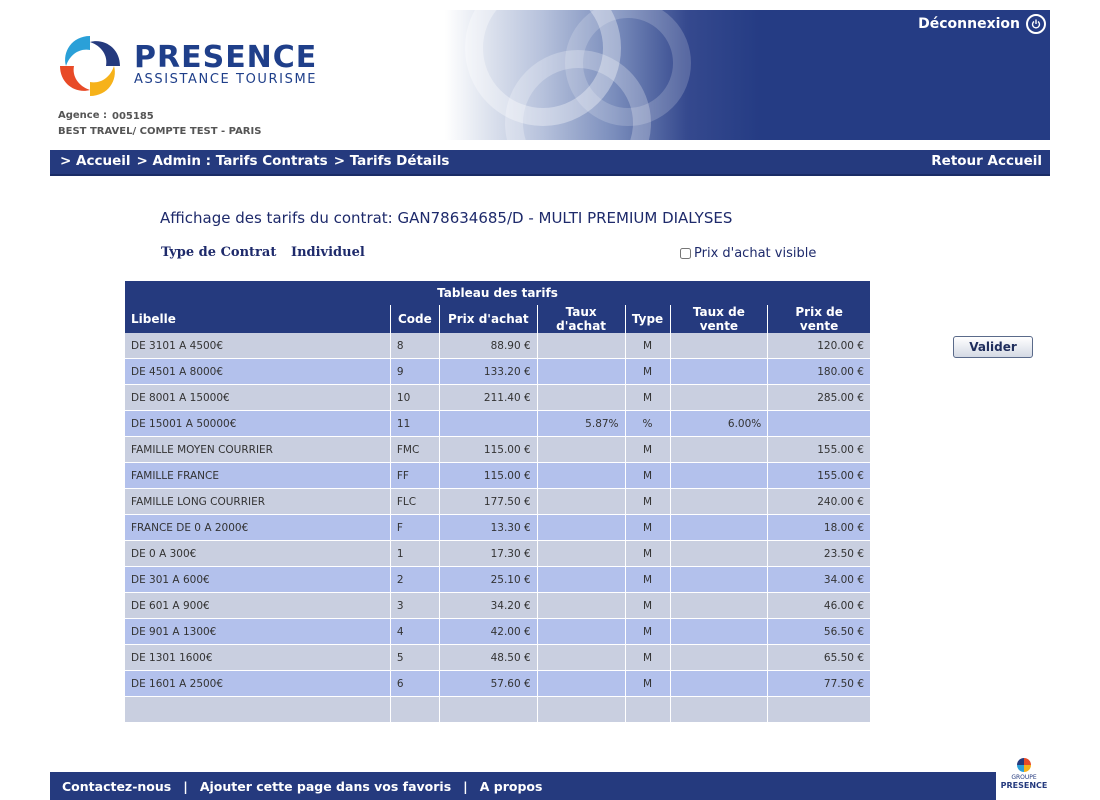 The width and height of the screenshot is (1100, 800). I want to click on brand-name: PRESENCE, so click(226, 57).